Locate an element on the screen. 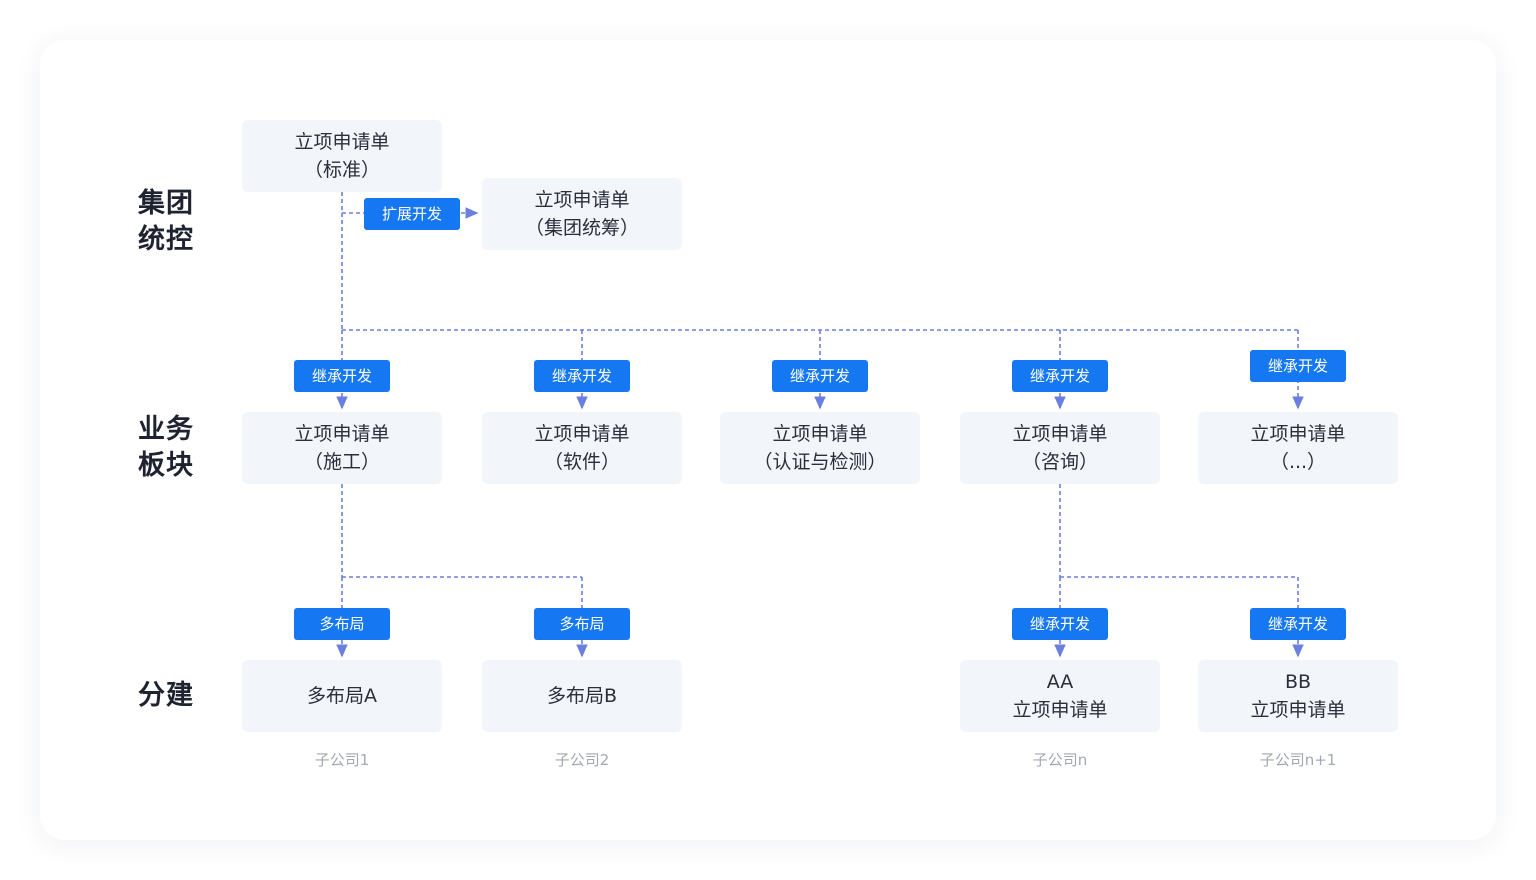  multi-layout-a-box: 多布局A is located at coordinates (342, 696).